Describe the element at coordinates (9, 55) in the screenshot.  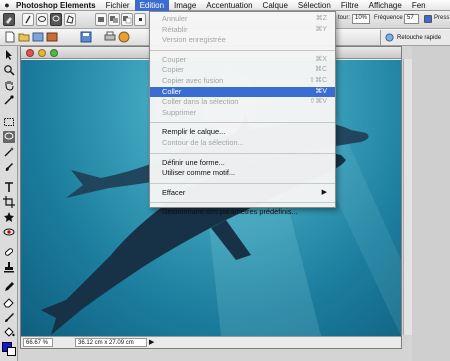
I see `move-tool-icon` at that location.